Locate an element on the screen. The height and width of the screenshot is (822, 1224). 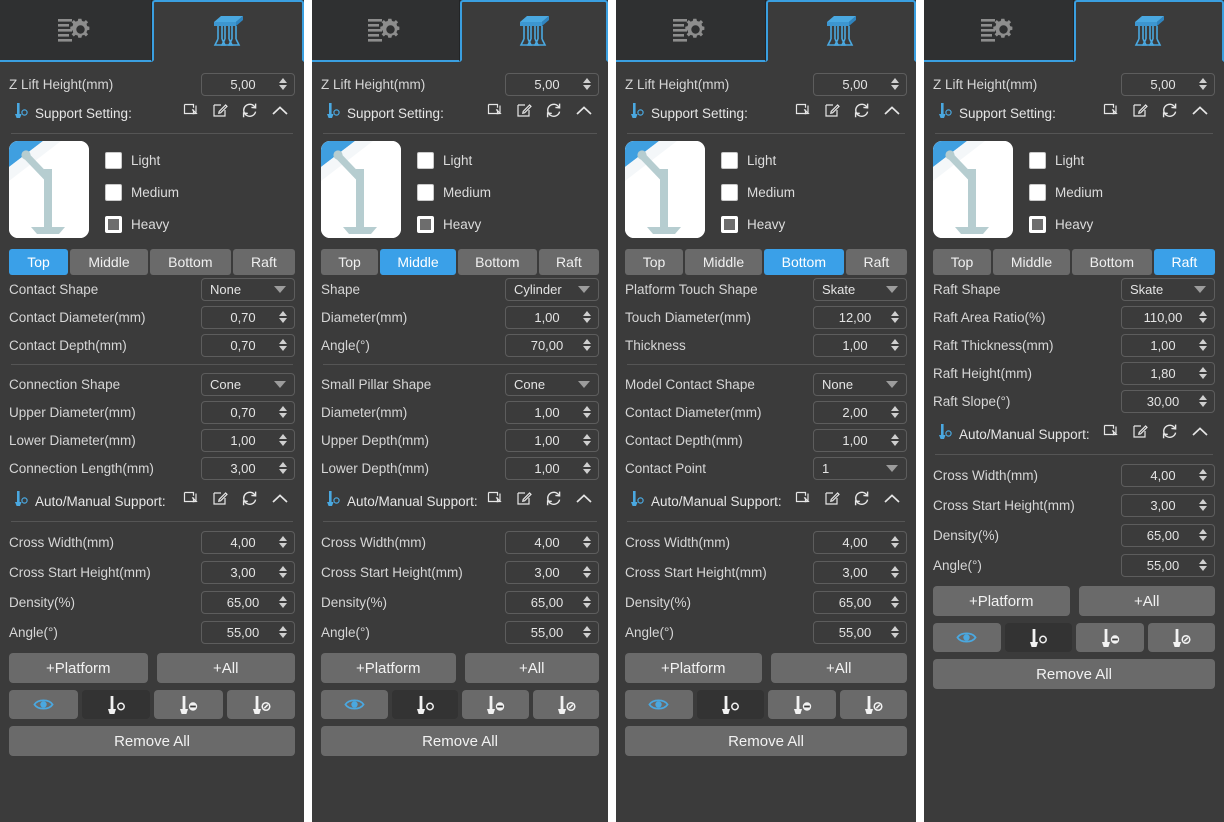
checkbox-medium: Medium is located at coordinates (758, 192).